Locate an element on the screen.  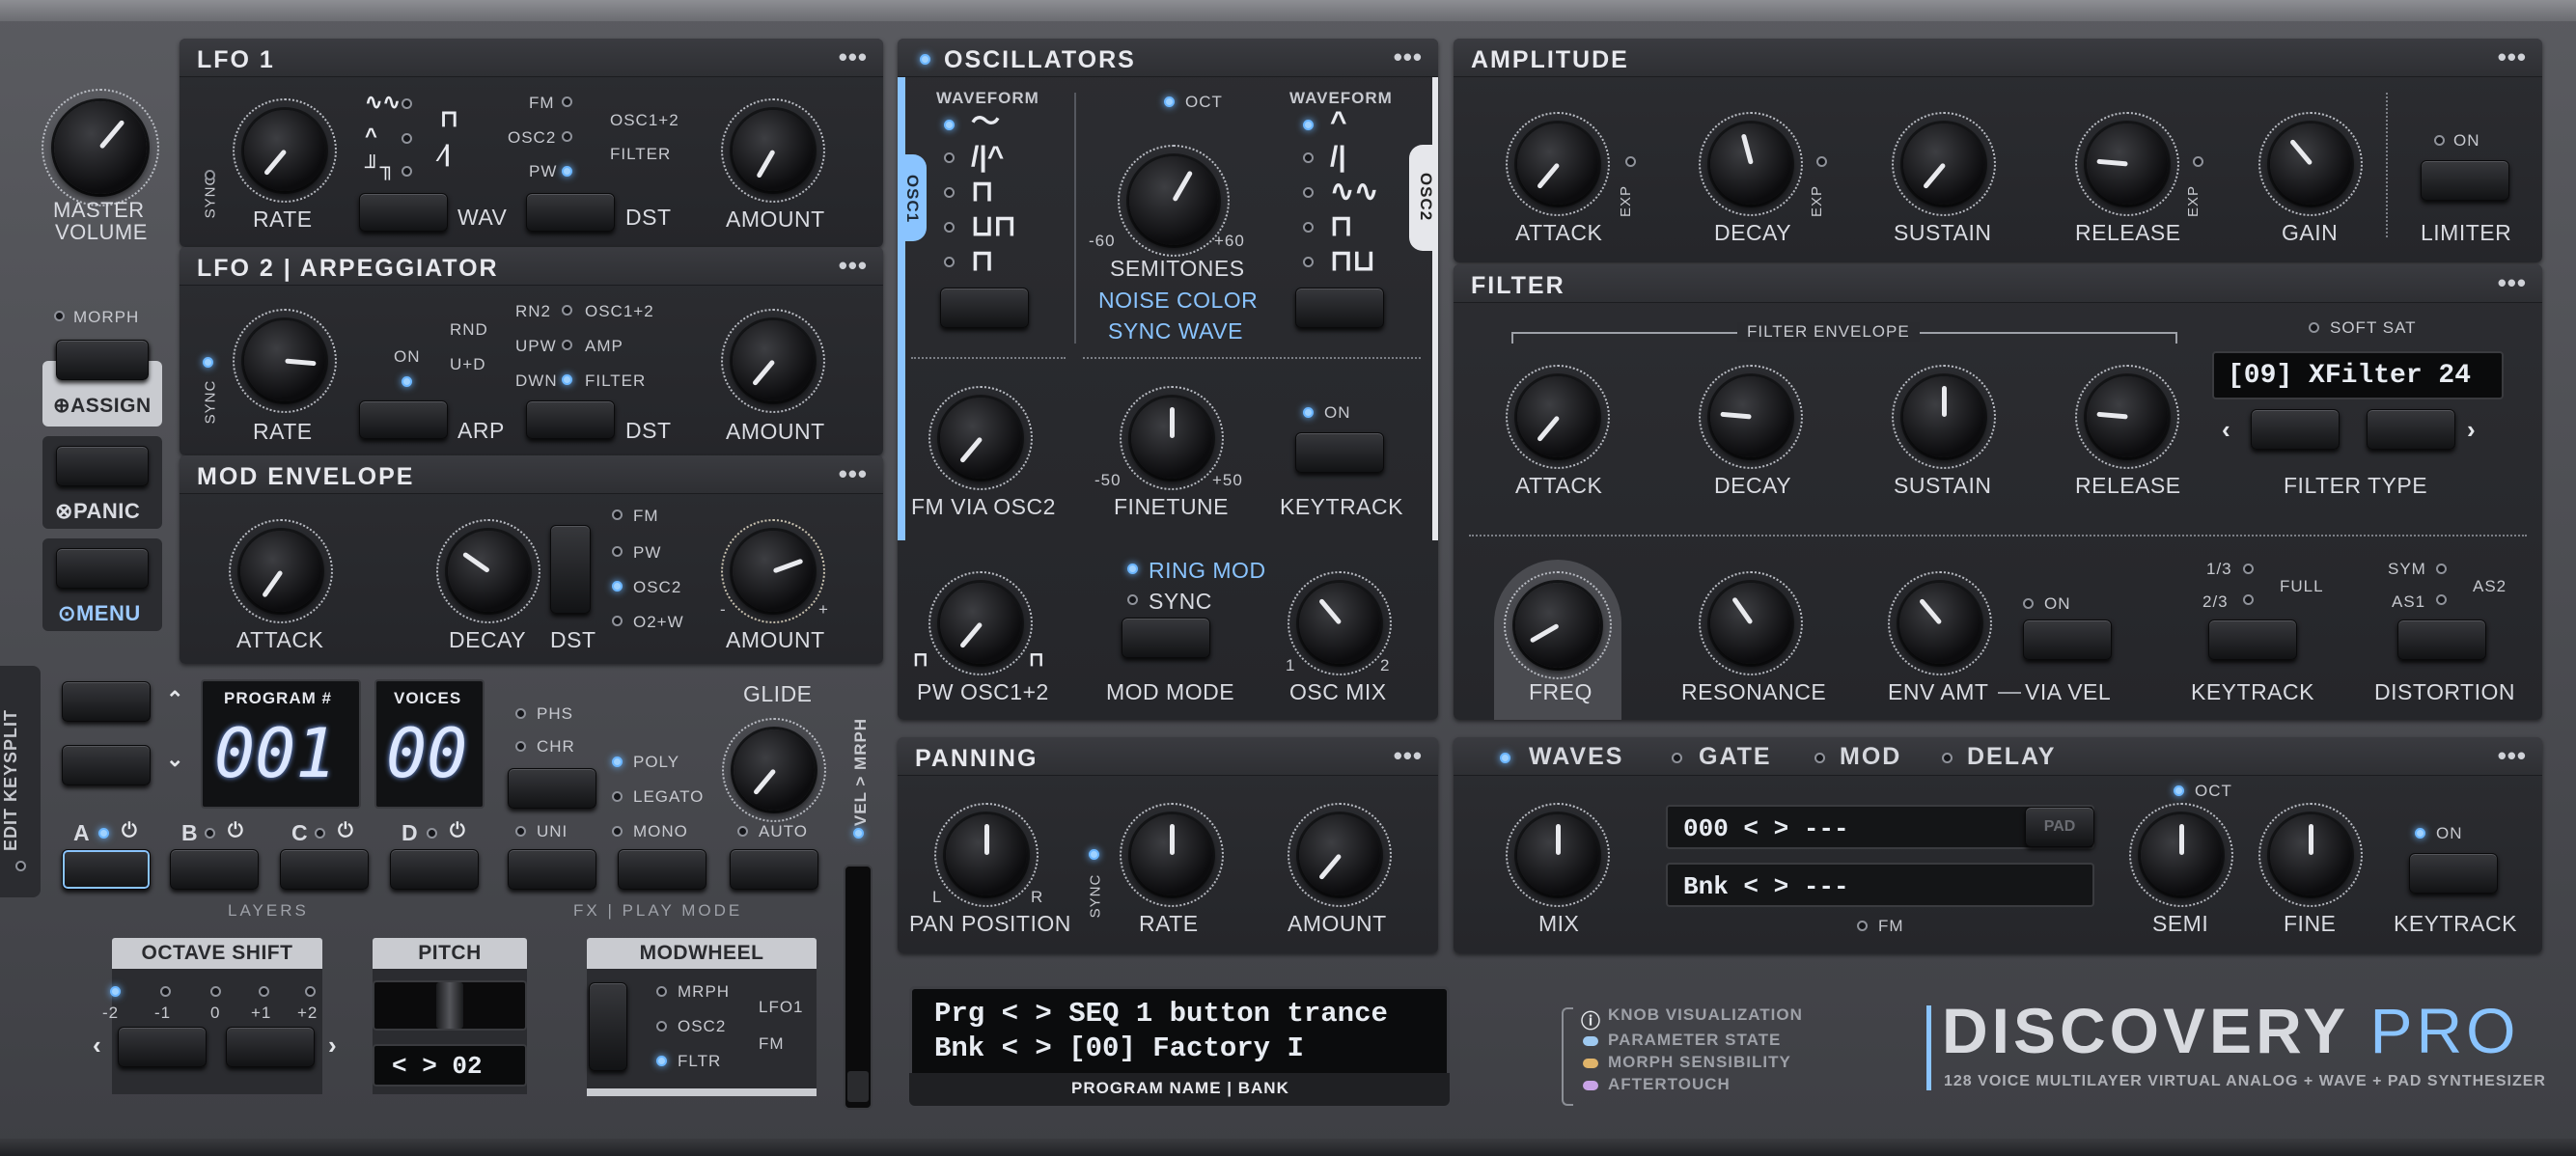
tab-delay: DELAY is located at coordinates (2011, 757).